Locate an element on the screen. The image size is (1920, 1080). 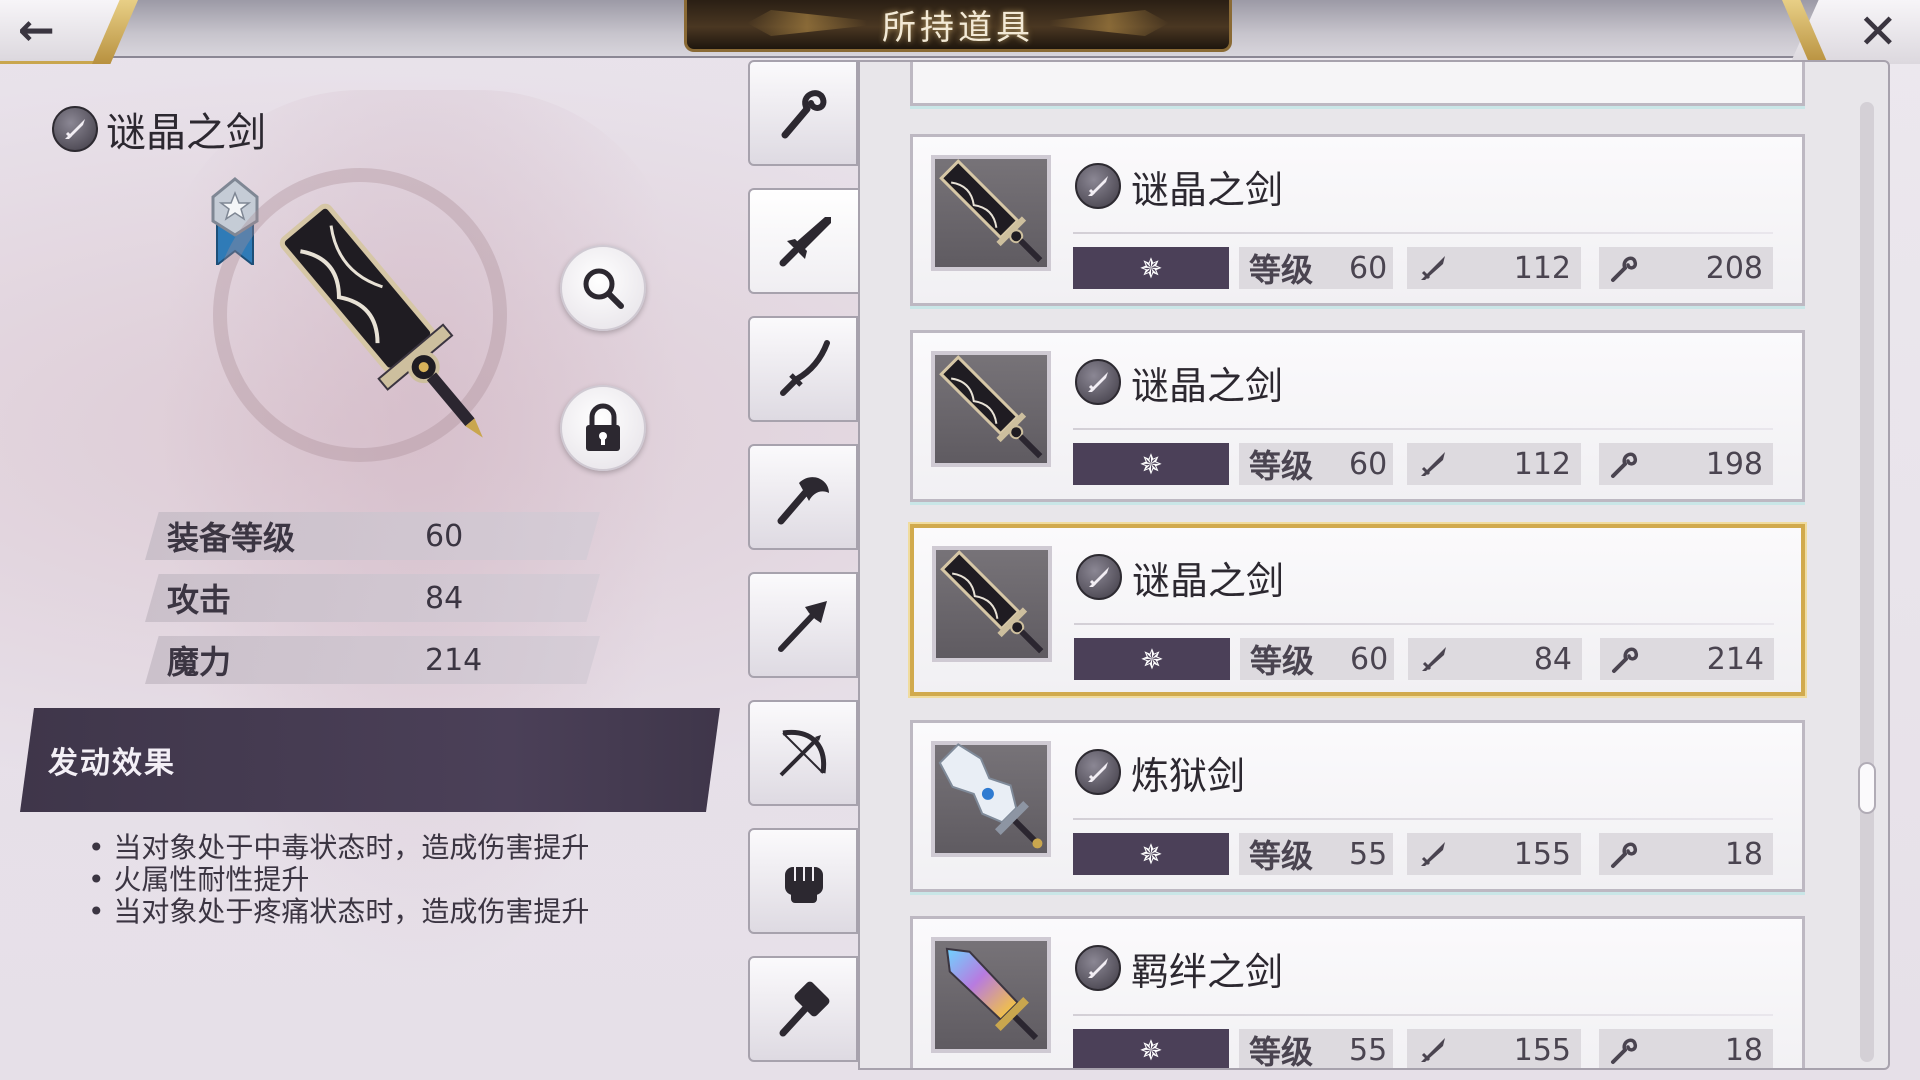
stat-label: 攻击 is located at coordinates (199, 600).